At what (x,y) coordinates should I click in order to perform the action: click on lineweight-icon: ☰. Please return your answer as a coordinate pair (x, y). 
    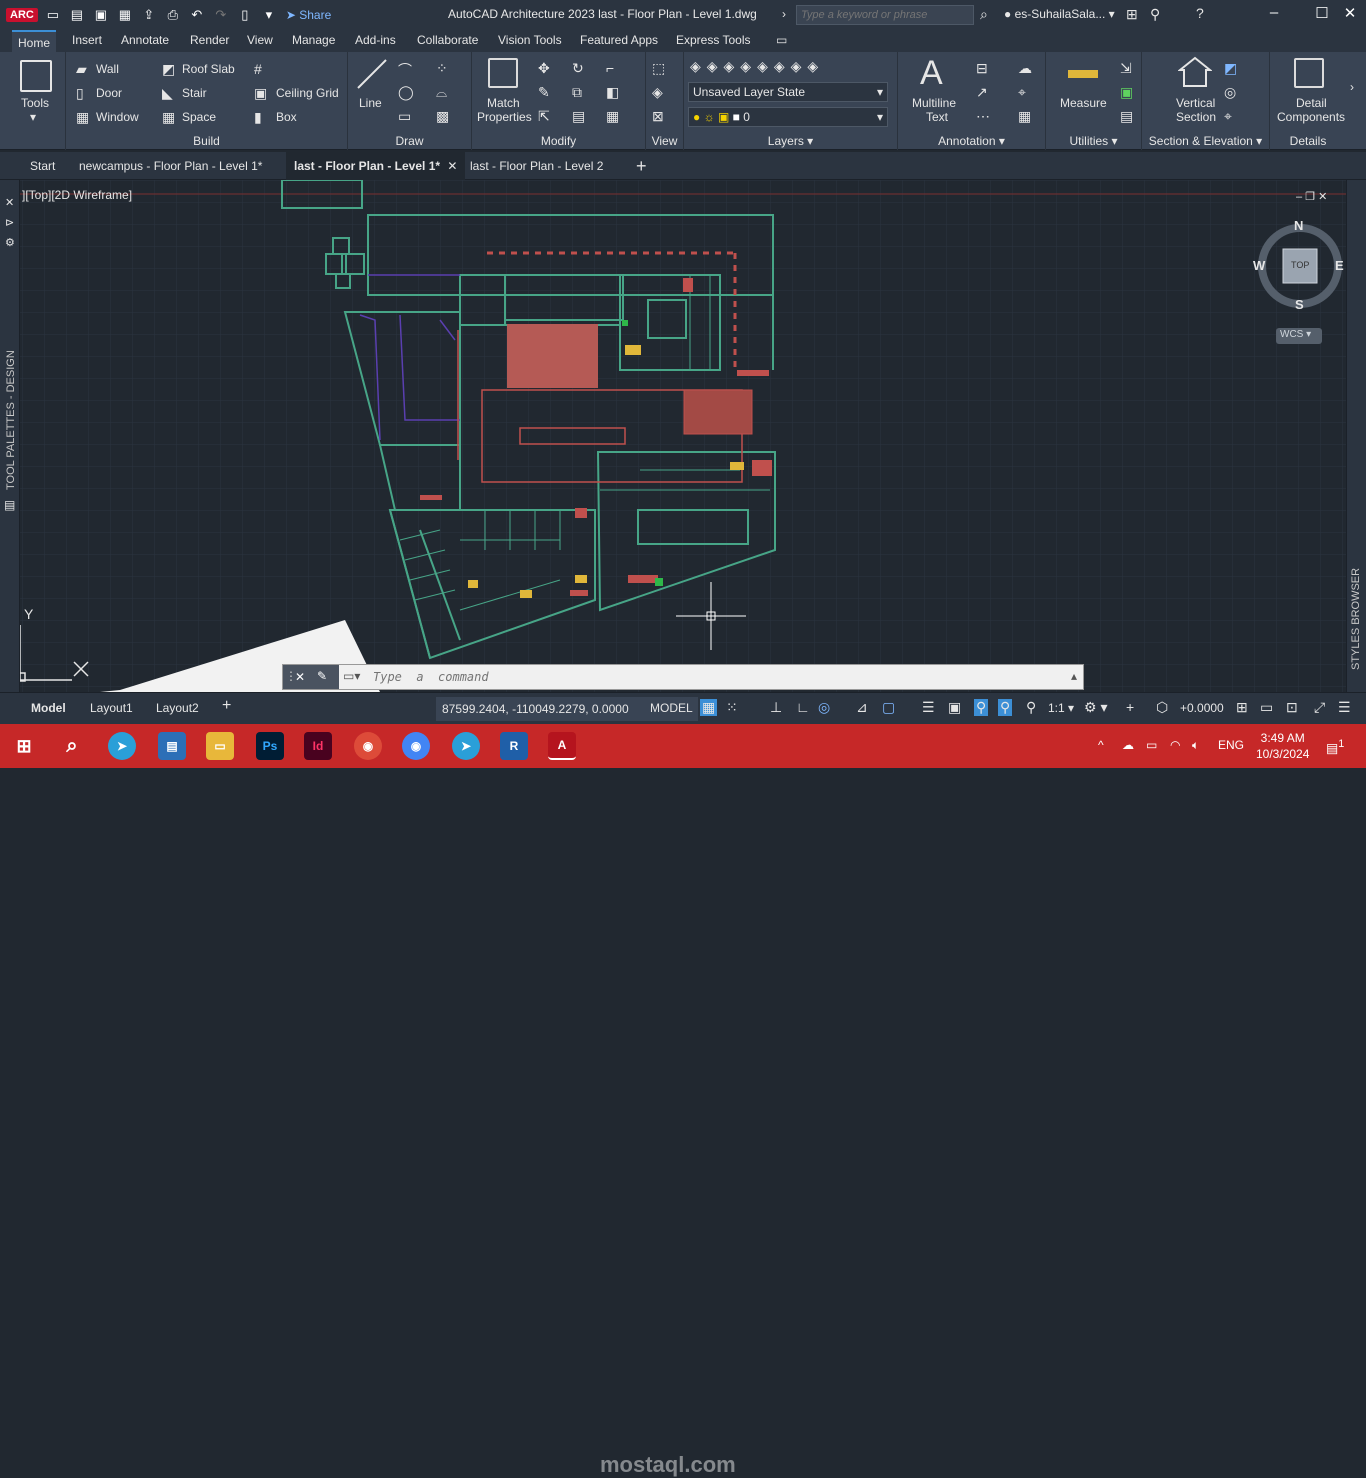
    Looking at the image, I should click on (928, 707).